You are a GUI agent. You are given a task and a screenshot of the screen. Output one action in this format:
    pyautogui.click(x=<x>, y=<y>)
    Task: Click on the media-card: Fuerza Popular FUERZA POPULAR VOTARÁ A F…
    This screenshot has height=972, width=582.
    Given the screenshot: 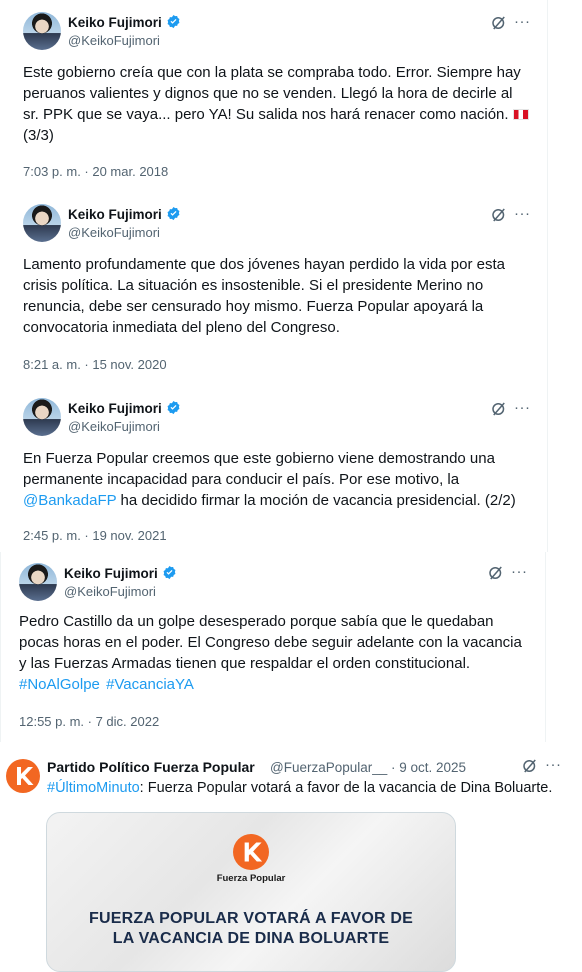 What is the action you would take?
    pyautogui.click(x=251, y=892)
    